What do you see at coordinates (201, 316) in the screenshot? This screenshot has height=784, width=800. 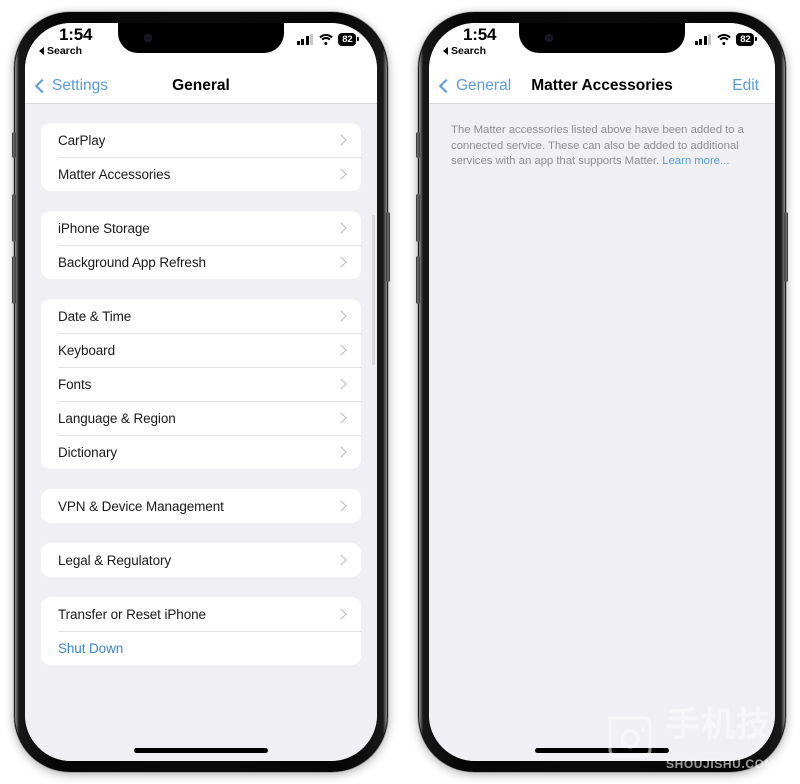 I see `list-item-date-time: Date & Time` at bounding box center [201, 316].